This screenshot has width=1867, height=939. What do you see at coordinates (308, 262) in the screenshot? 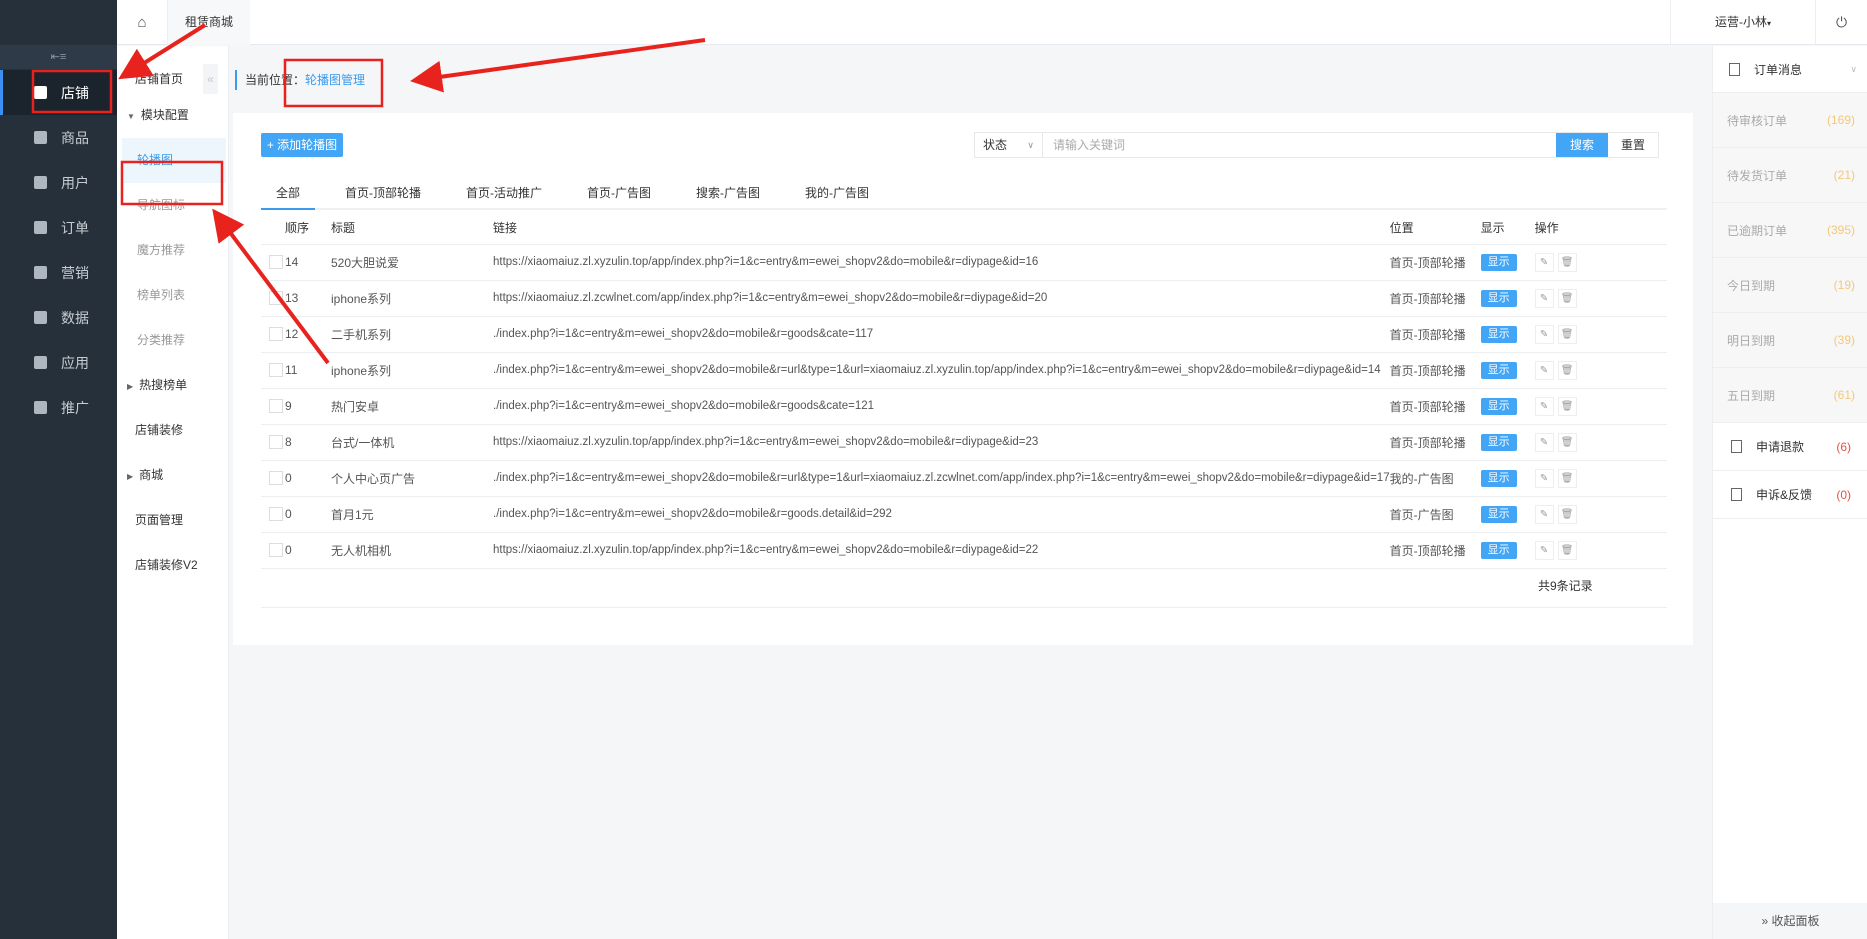
I see `row-order: 14` at bounding box center [308, 262].